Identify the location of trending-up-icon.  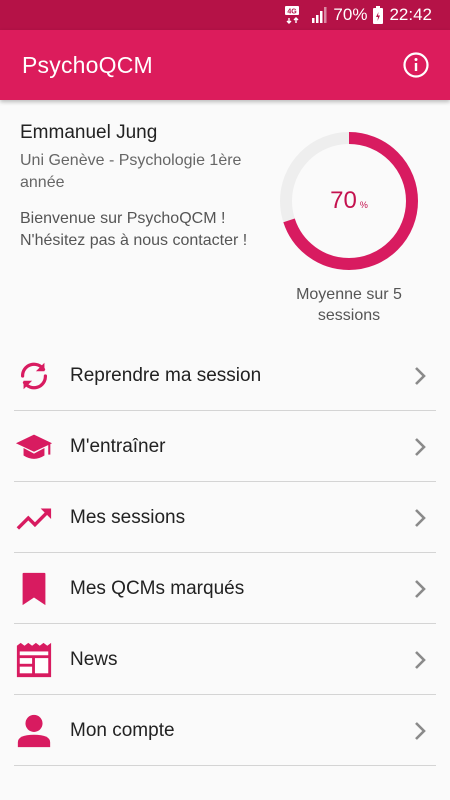
(34, 518).